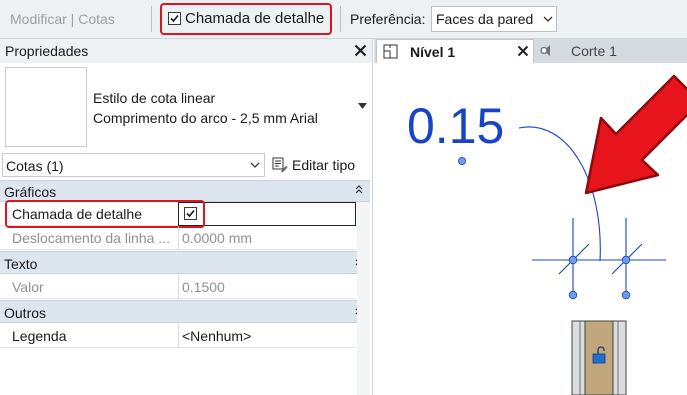  I want to click on property-row: Deslocamento da linha ... 0.0000 mm, so click(178, 238).